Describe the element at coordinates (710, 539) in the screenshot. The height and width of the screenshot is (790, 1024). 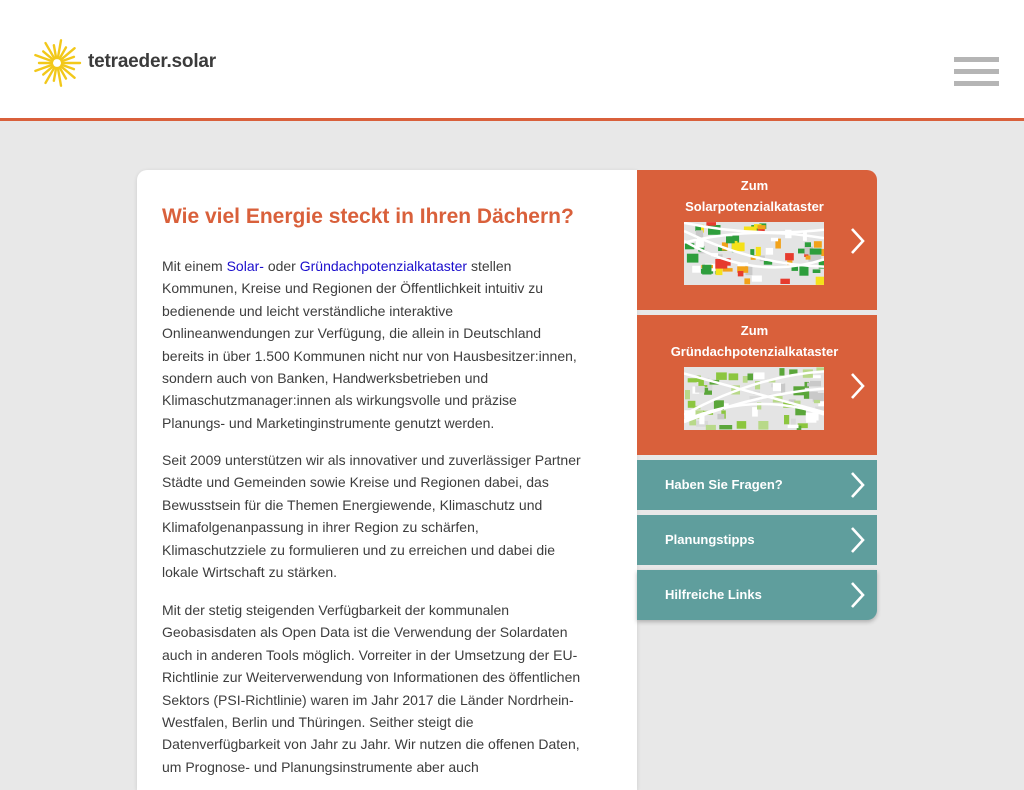
I see `planning-tips-label: Planungstipps` at that location.